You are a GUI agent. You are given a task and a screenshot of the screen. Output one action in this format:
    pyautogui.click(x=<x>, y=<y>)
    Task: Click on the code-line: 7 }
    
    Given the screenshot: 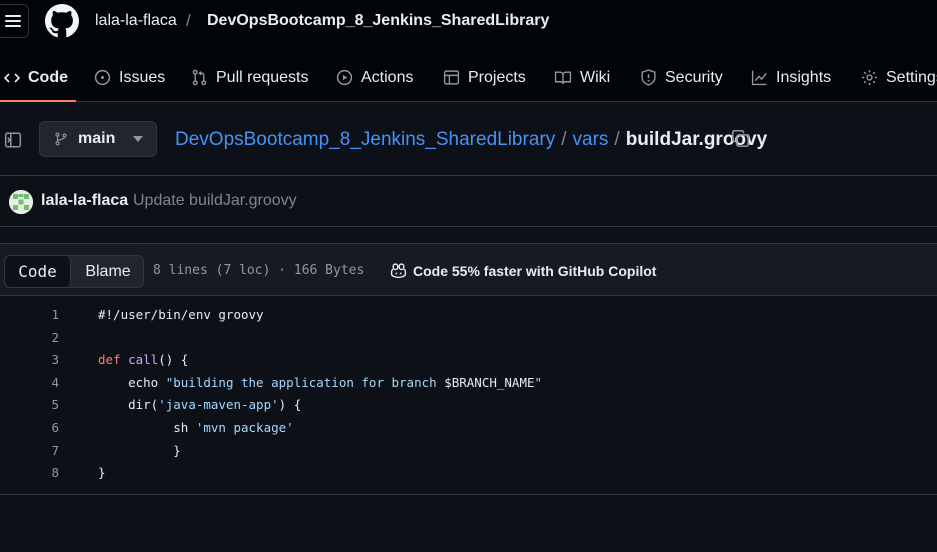 What is the action you would take?
    pyautogui.click(x=468, y=451)
    